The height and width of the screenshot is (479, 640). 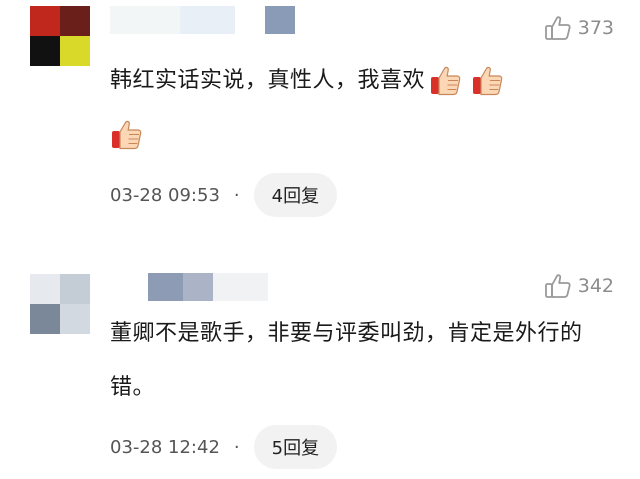 What do you see at coordinates (295, 447) in the screenshot?
I see `reply-count-button: 5回复` at bounding box center [295, 447].